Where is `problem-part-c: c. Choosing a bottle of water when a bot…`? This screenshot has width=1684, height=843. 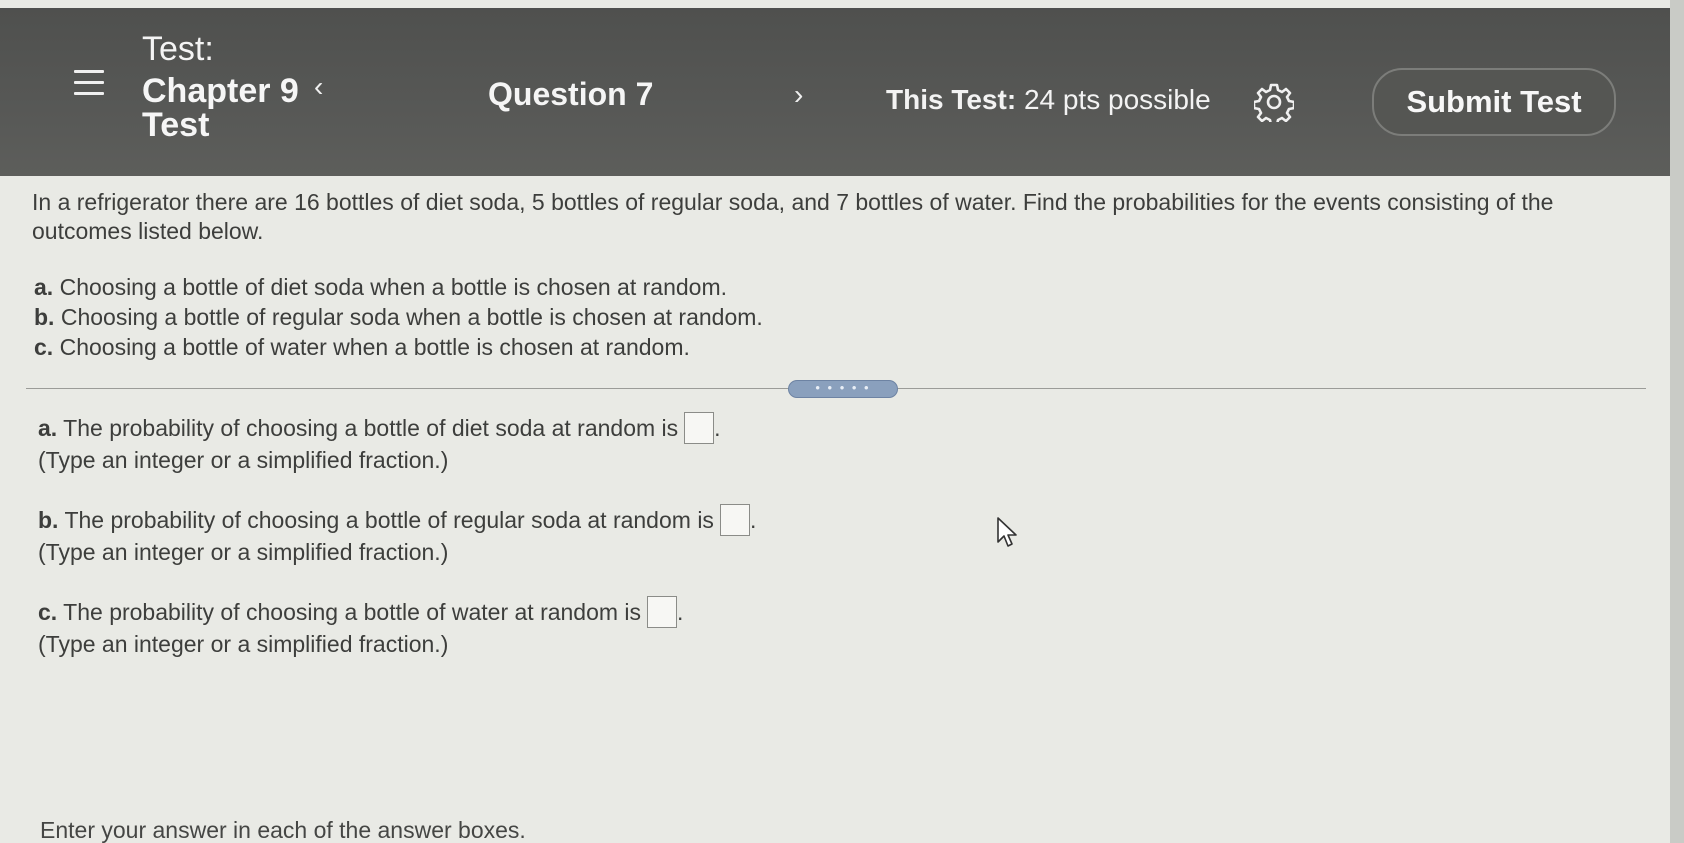 problem-part-c: c. Choosing a bottle of water when a bot… is located at coordinates (362, 347).